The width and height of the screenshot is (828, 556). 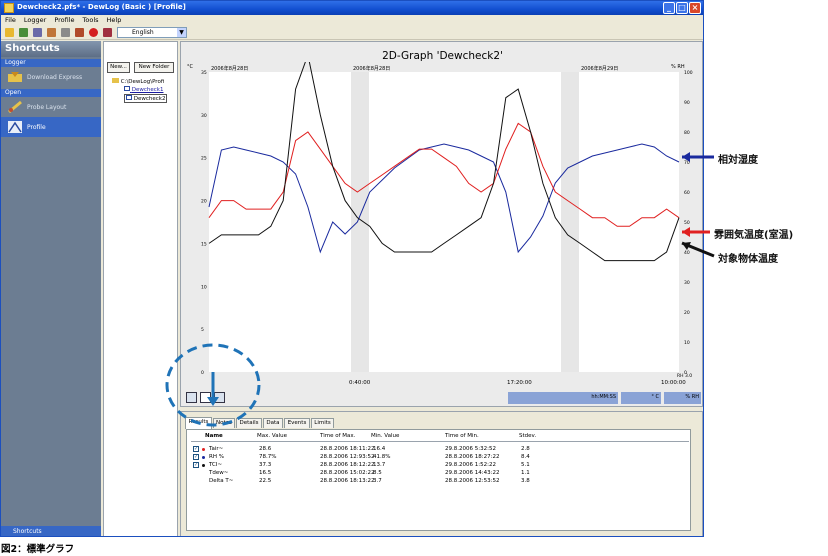 I want to click on chart-view-icon, so click(x=219, y=397).